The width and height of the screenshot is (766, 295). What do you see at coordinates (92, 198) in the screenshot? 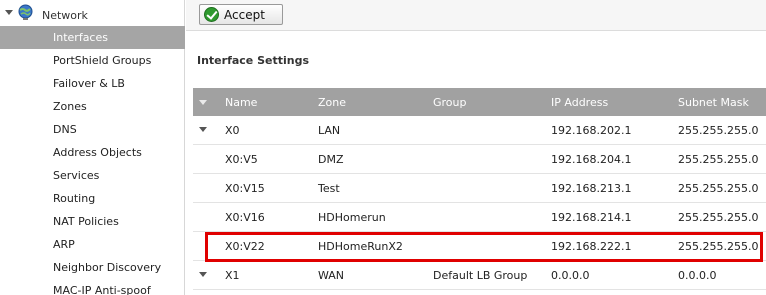
I see `sidebar-item-routing: Routing` at bounding box center [92, 198].